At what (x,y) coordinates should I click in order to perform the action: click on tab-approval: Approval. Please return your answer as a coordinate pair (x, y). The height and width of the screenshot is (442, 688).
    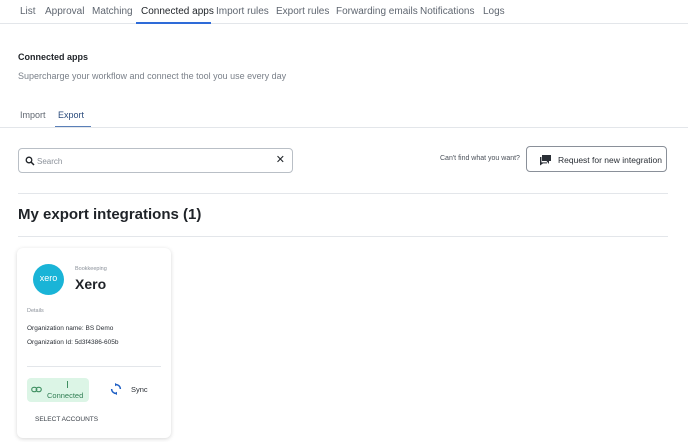
    Looking at the image, I should click on (64, 11).